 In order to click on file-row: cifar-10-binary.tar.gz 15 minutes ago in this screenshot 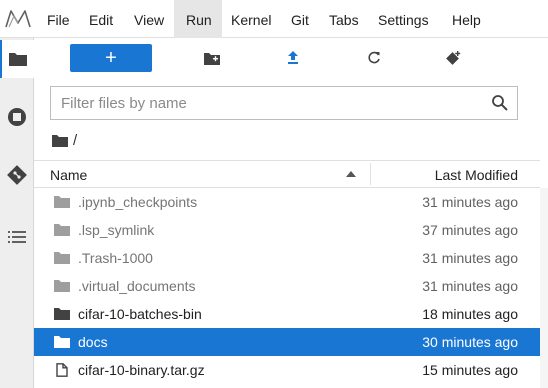, I will do `click(287, 370)`.